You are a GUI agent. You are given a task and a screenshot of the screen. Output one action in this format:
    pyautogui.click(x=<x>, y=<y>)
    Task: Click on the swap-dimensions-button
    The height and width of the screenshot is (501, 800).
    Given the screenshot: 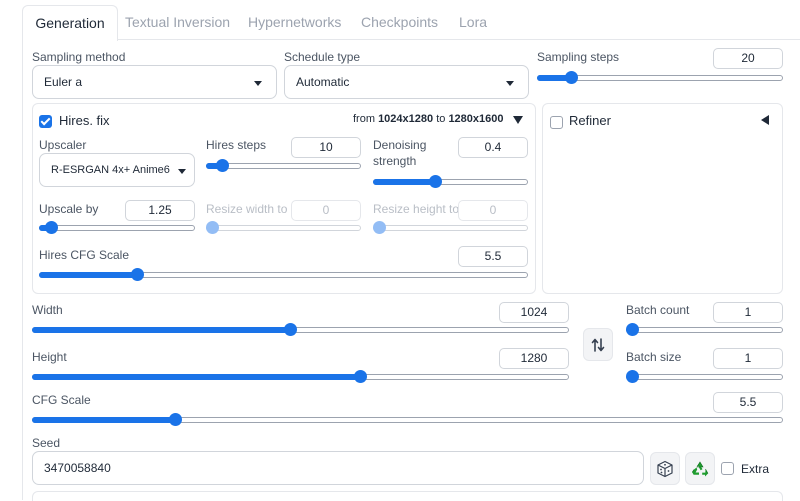 What is the action you would take?
    pyautogui.click(x=598, y=344)
    